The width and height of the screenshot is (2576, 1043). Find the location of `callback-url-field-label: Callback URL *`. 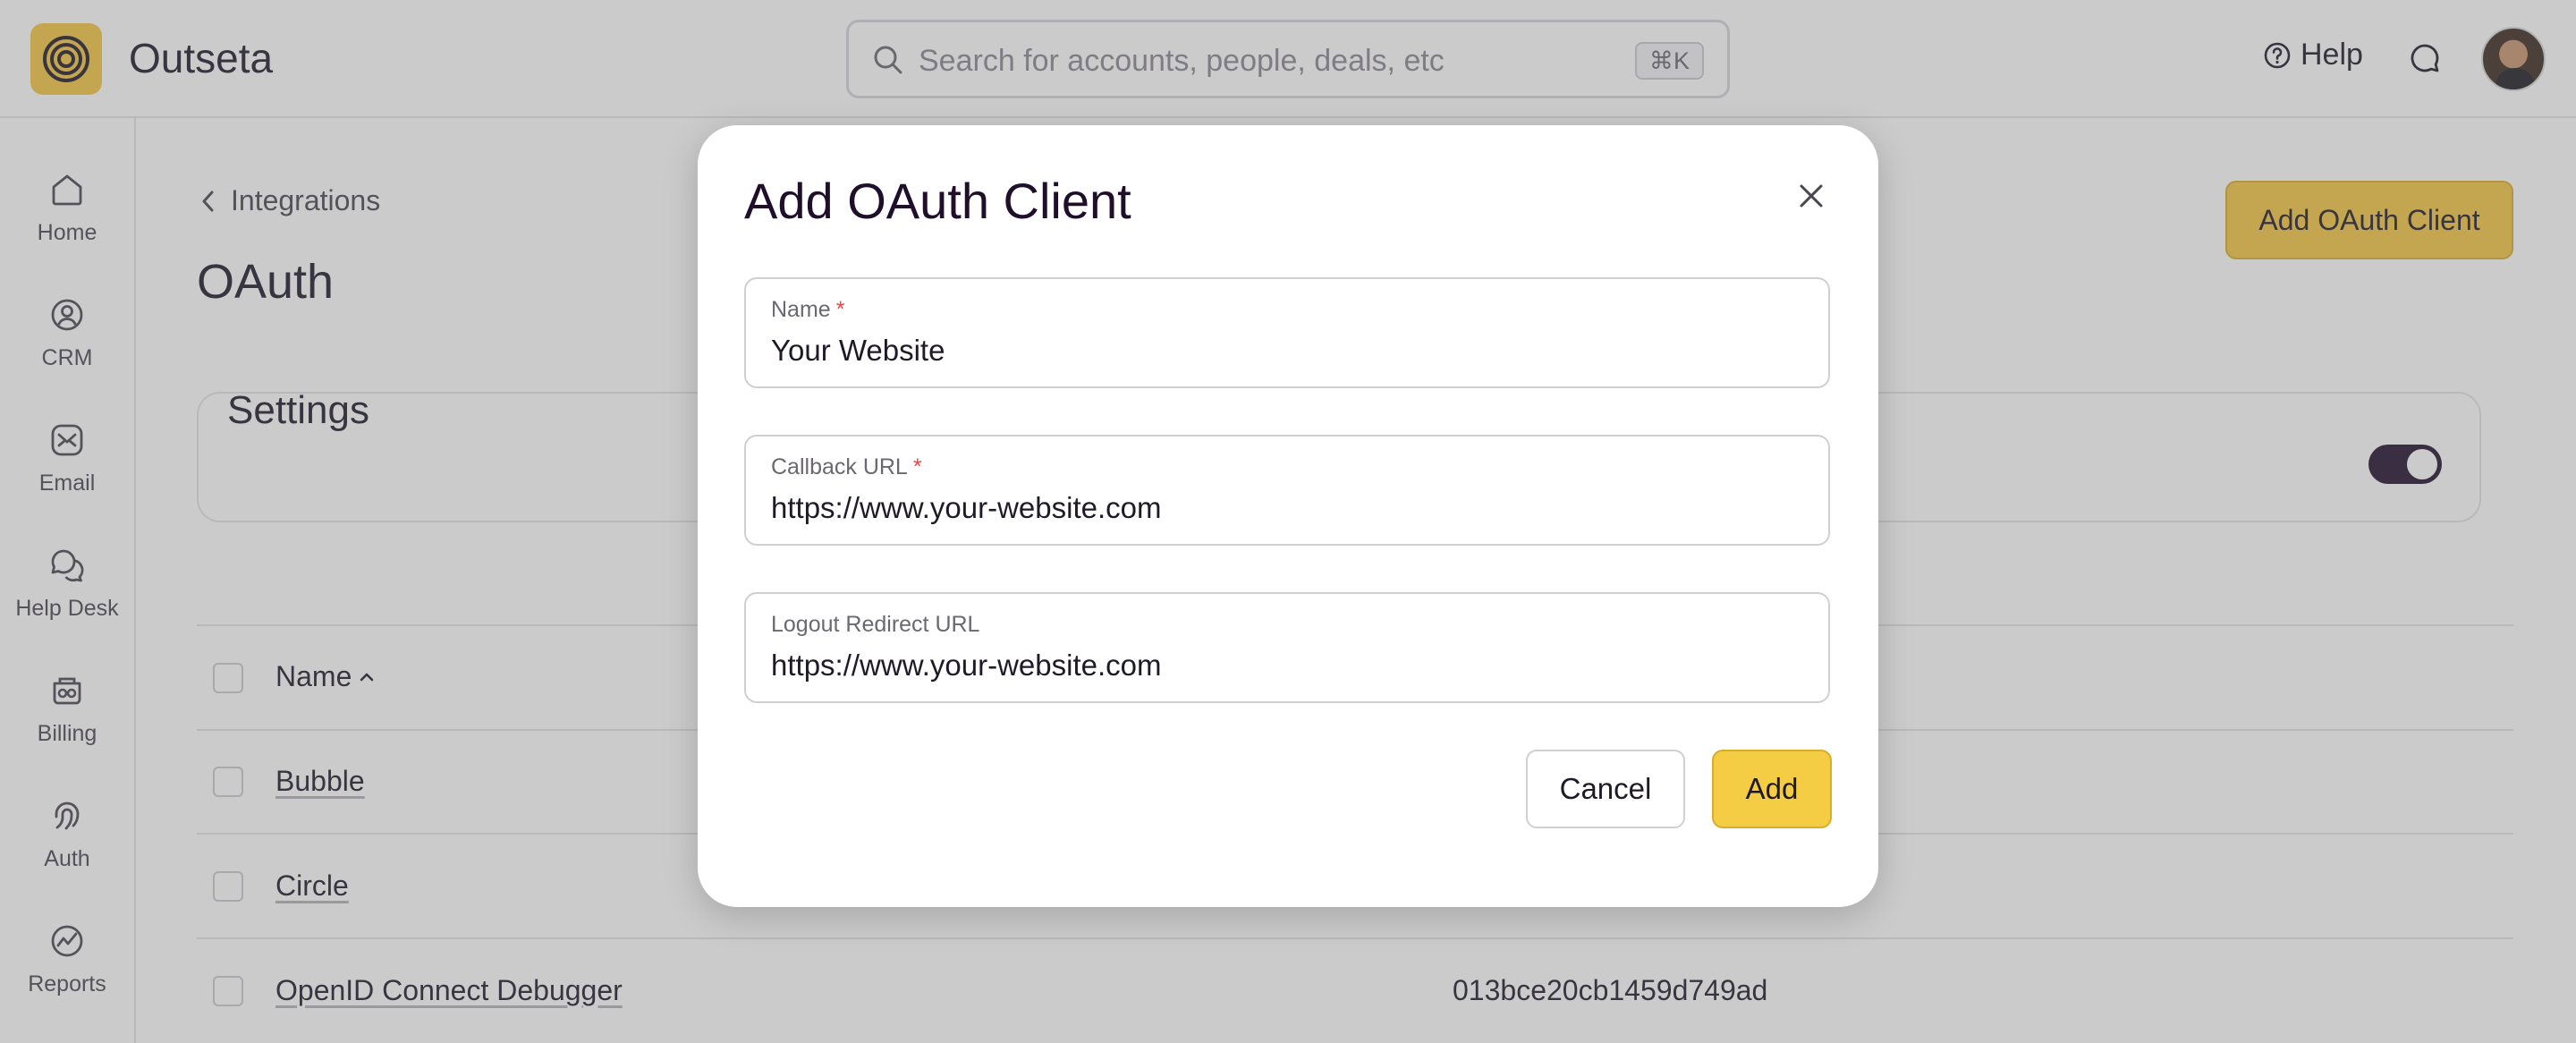

callback-url-field-label: Callback URL * is located at coordinates (846, 467).